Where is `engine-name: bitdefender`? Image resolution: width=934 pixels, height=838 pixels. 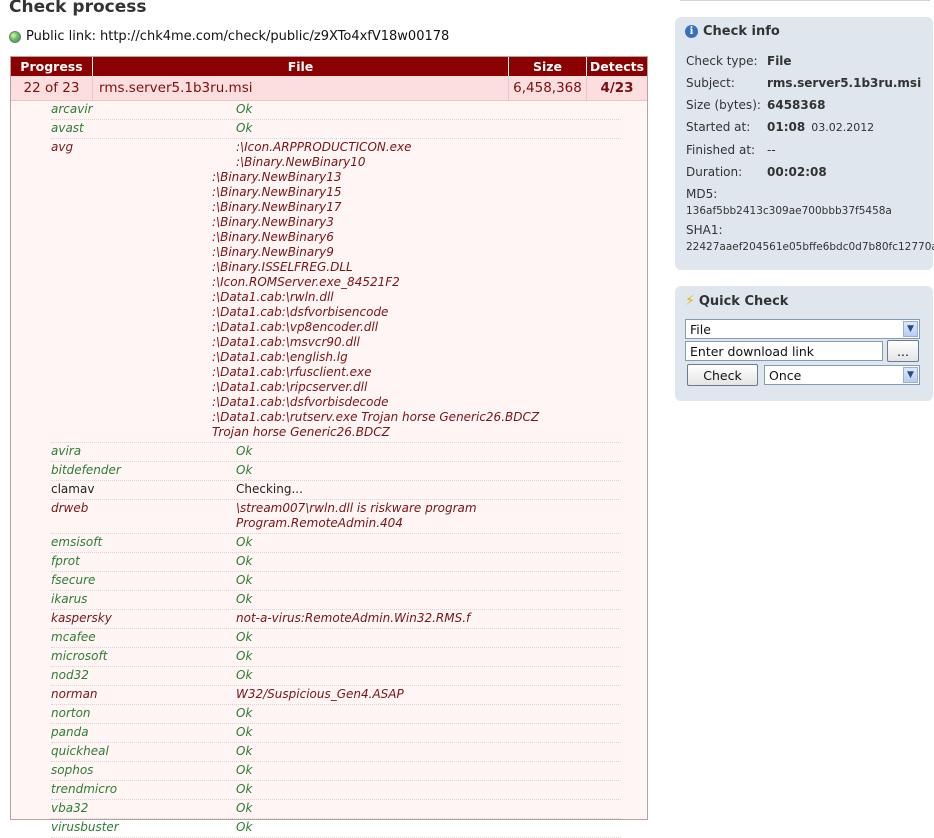 engine-name: bitdefender is located at coordinates (86, 470).